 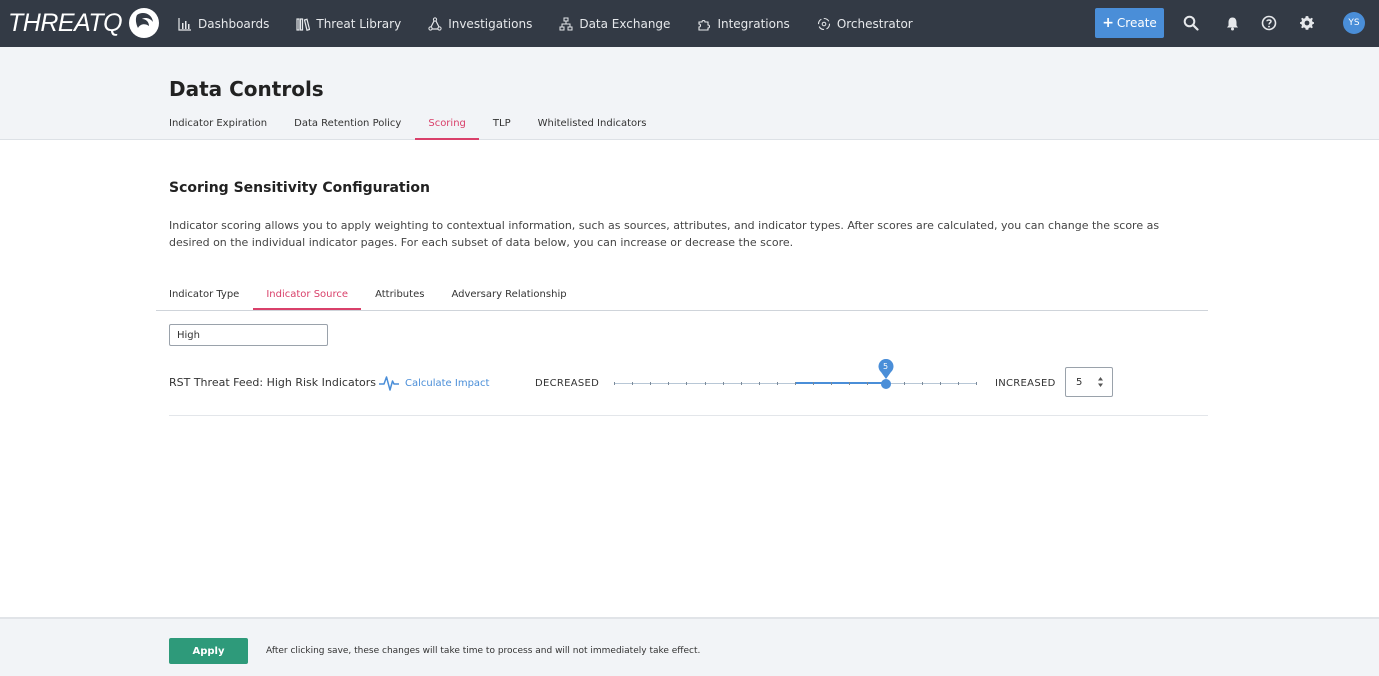 What do you see at coordinates (359, 23) in the screenshot?
I see `nav-label: Threat Library` at bounding box center [359, 23].